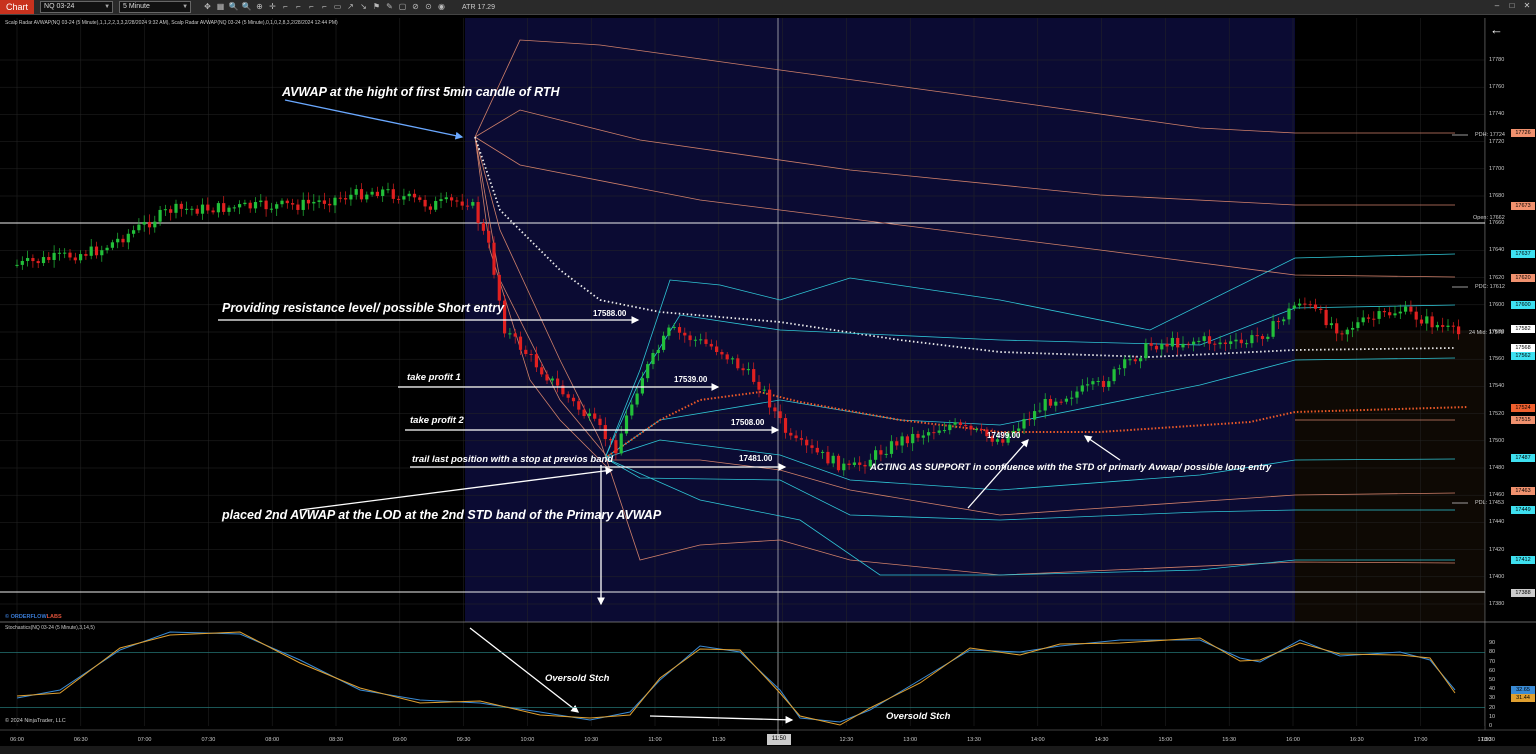  Describe the element at coordinates (144, 740) in the screenshot. I see `time-tick: 07:00` at that location.